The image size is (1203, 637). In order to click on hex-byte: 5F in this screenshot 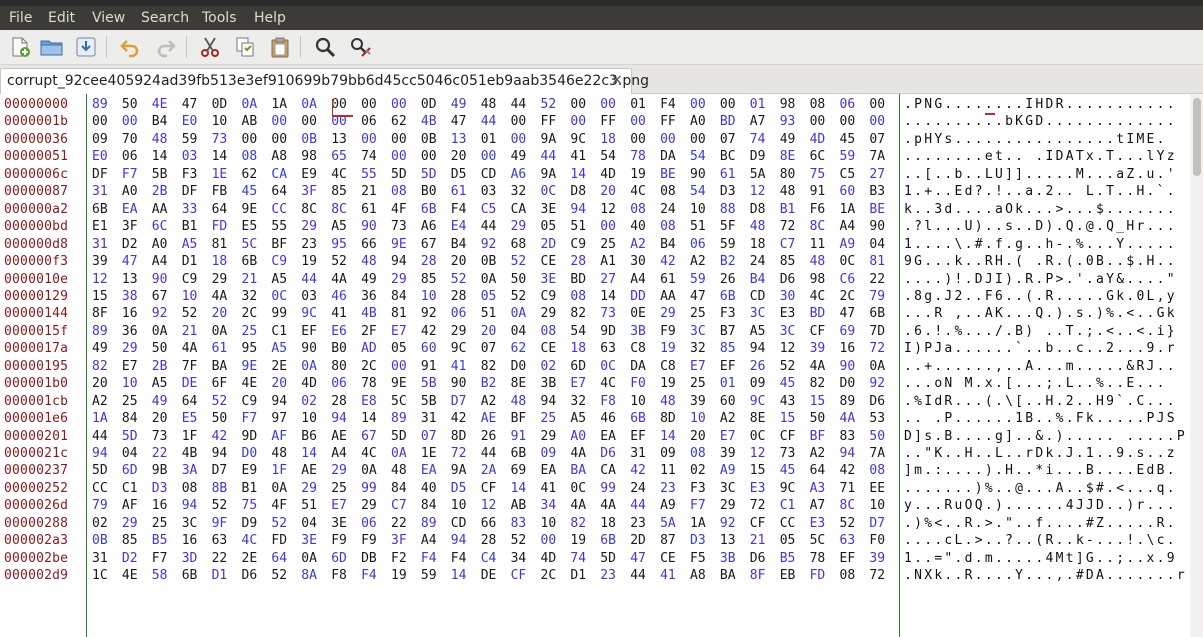, I will do `click(729, 226)`.